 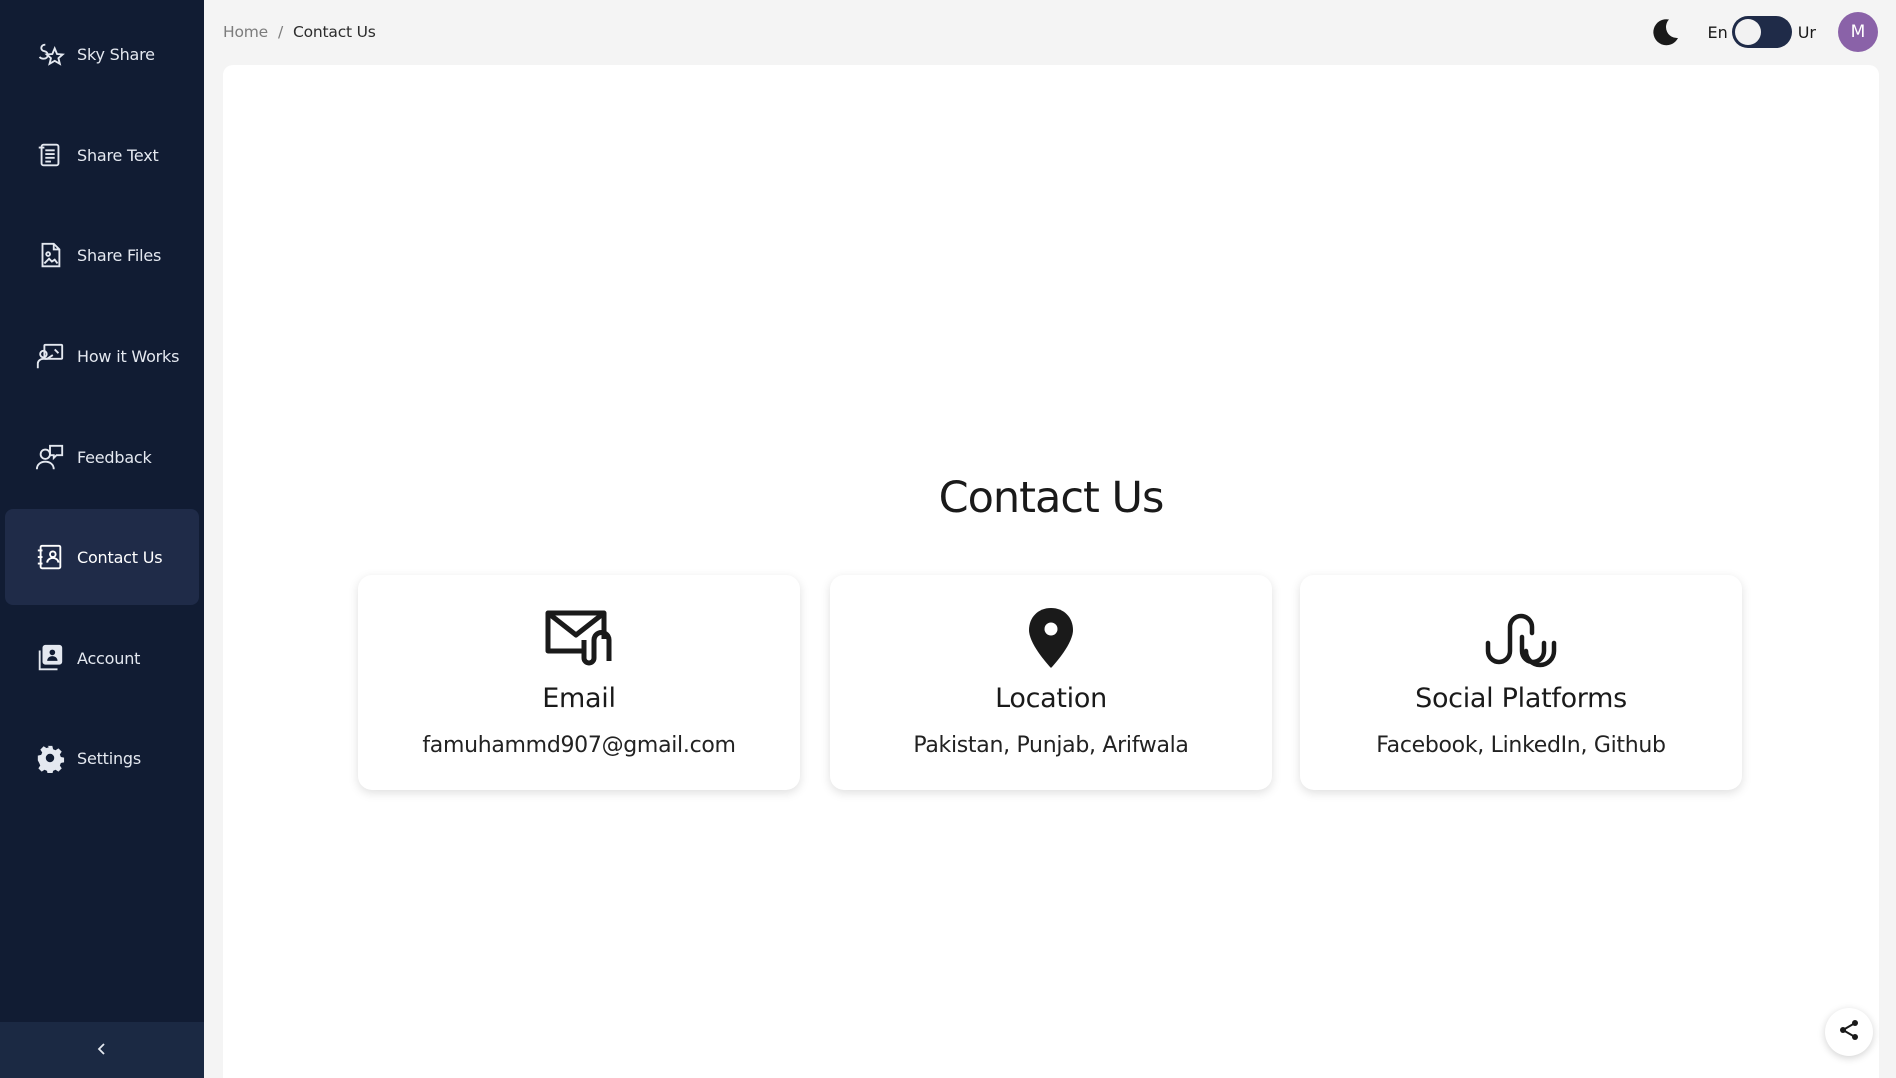 I want to click on sidebar-item-label: Sky Share, so click(x=116, y=54).